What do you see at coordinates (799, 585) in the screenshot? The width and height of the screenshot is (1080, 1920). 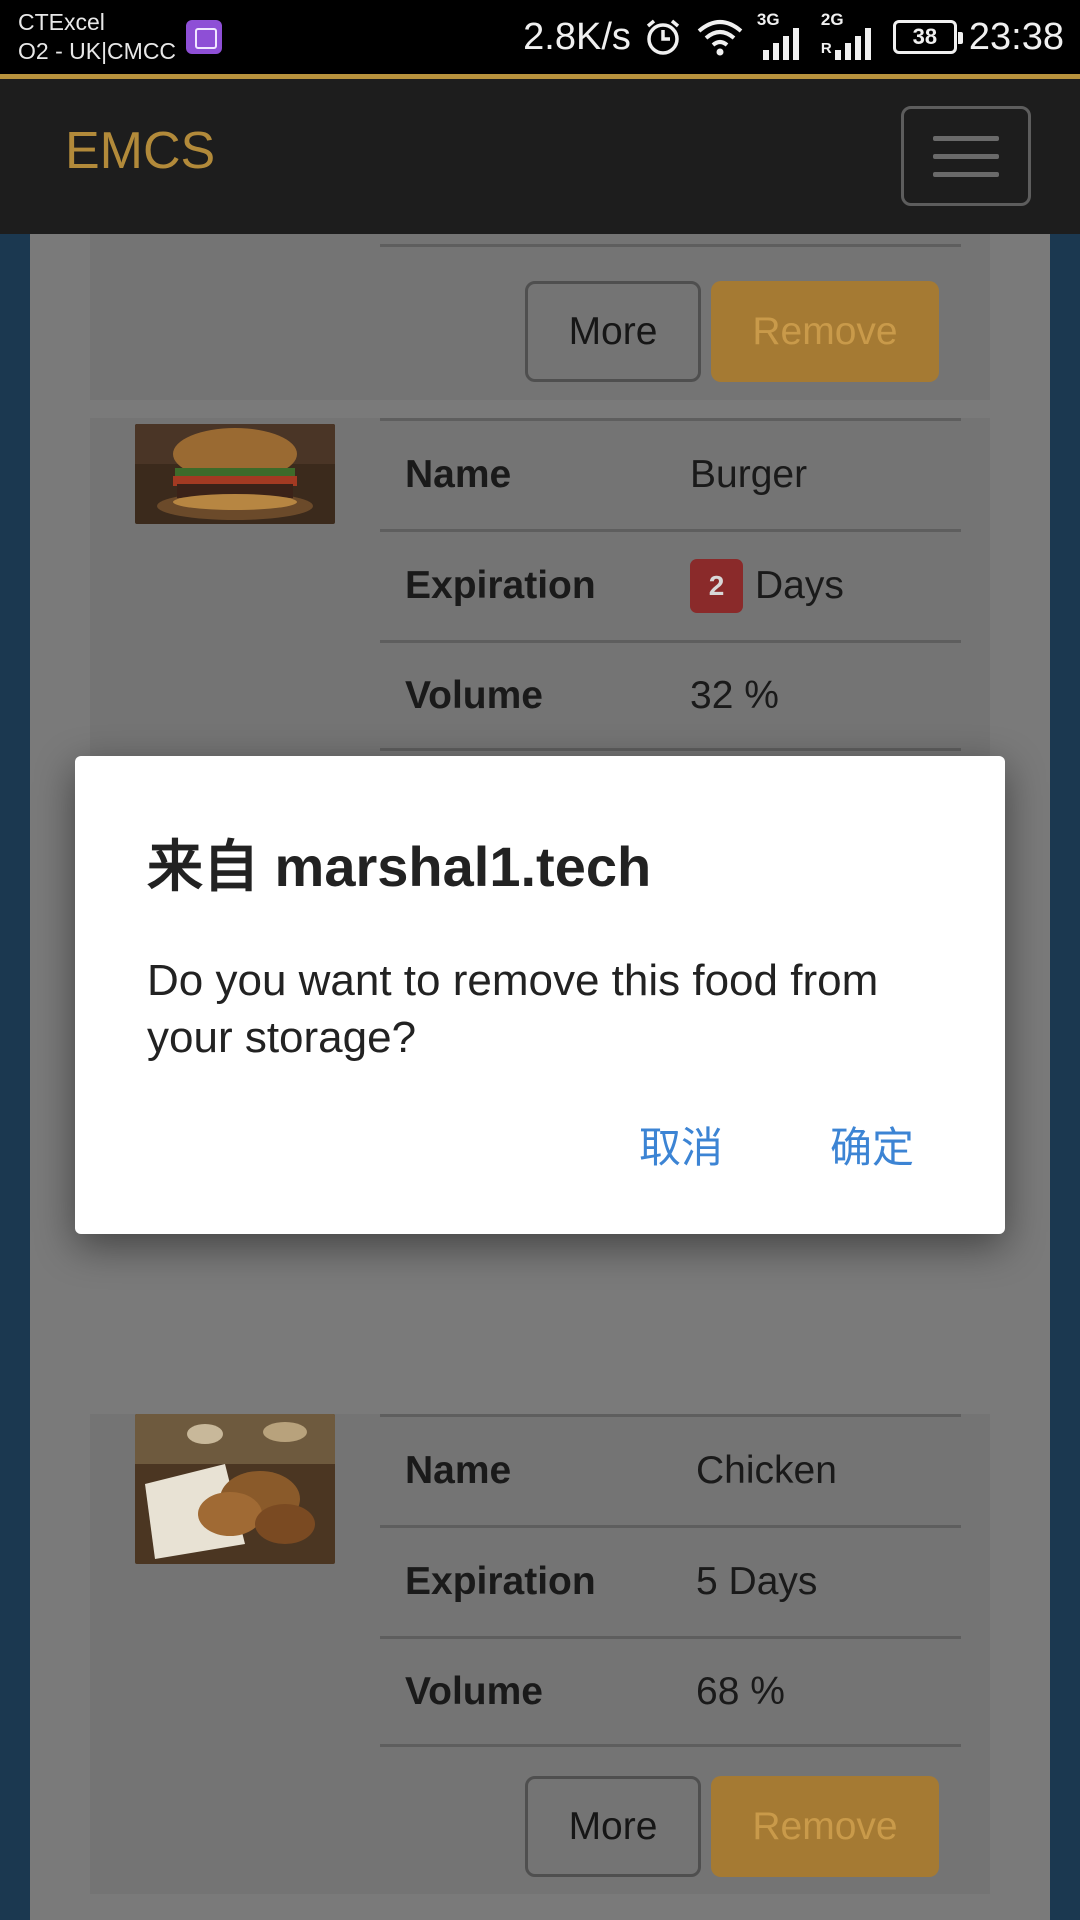 I see `expiration-unit: Days` at bounding box center [799, 585].